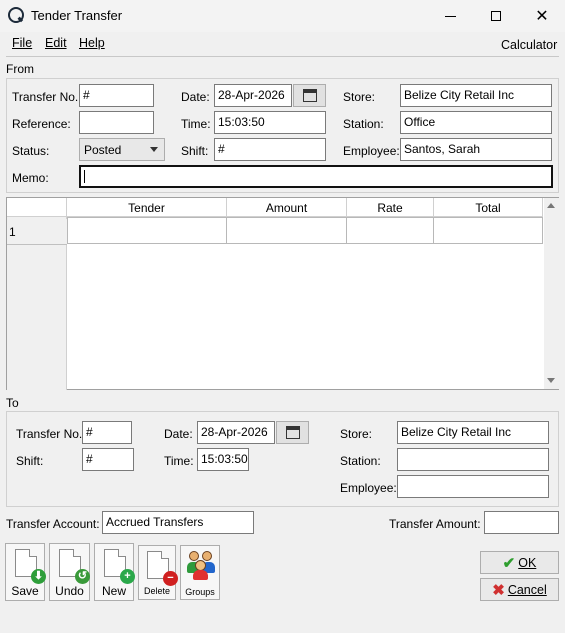  Describe the element at coordinates (12, 403) in the screenshot. I see `to-section-label: To` at that location.